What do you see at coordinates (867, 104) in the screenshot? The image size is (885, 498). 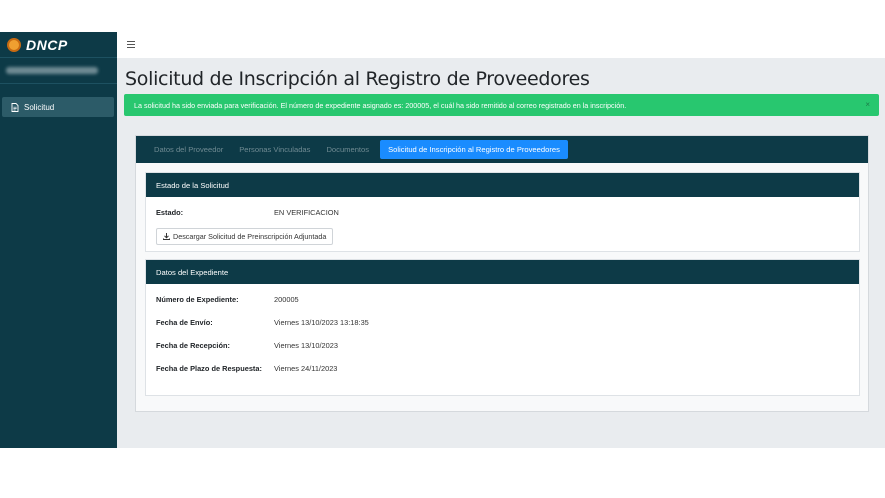 I see `close-icon: ×` at bounding box center [867, 104].